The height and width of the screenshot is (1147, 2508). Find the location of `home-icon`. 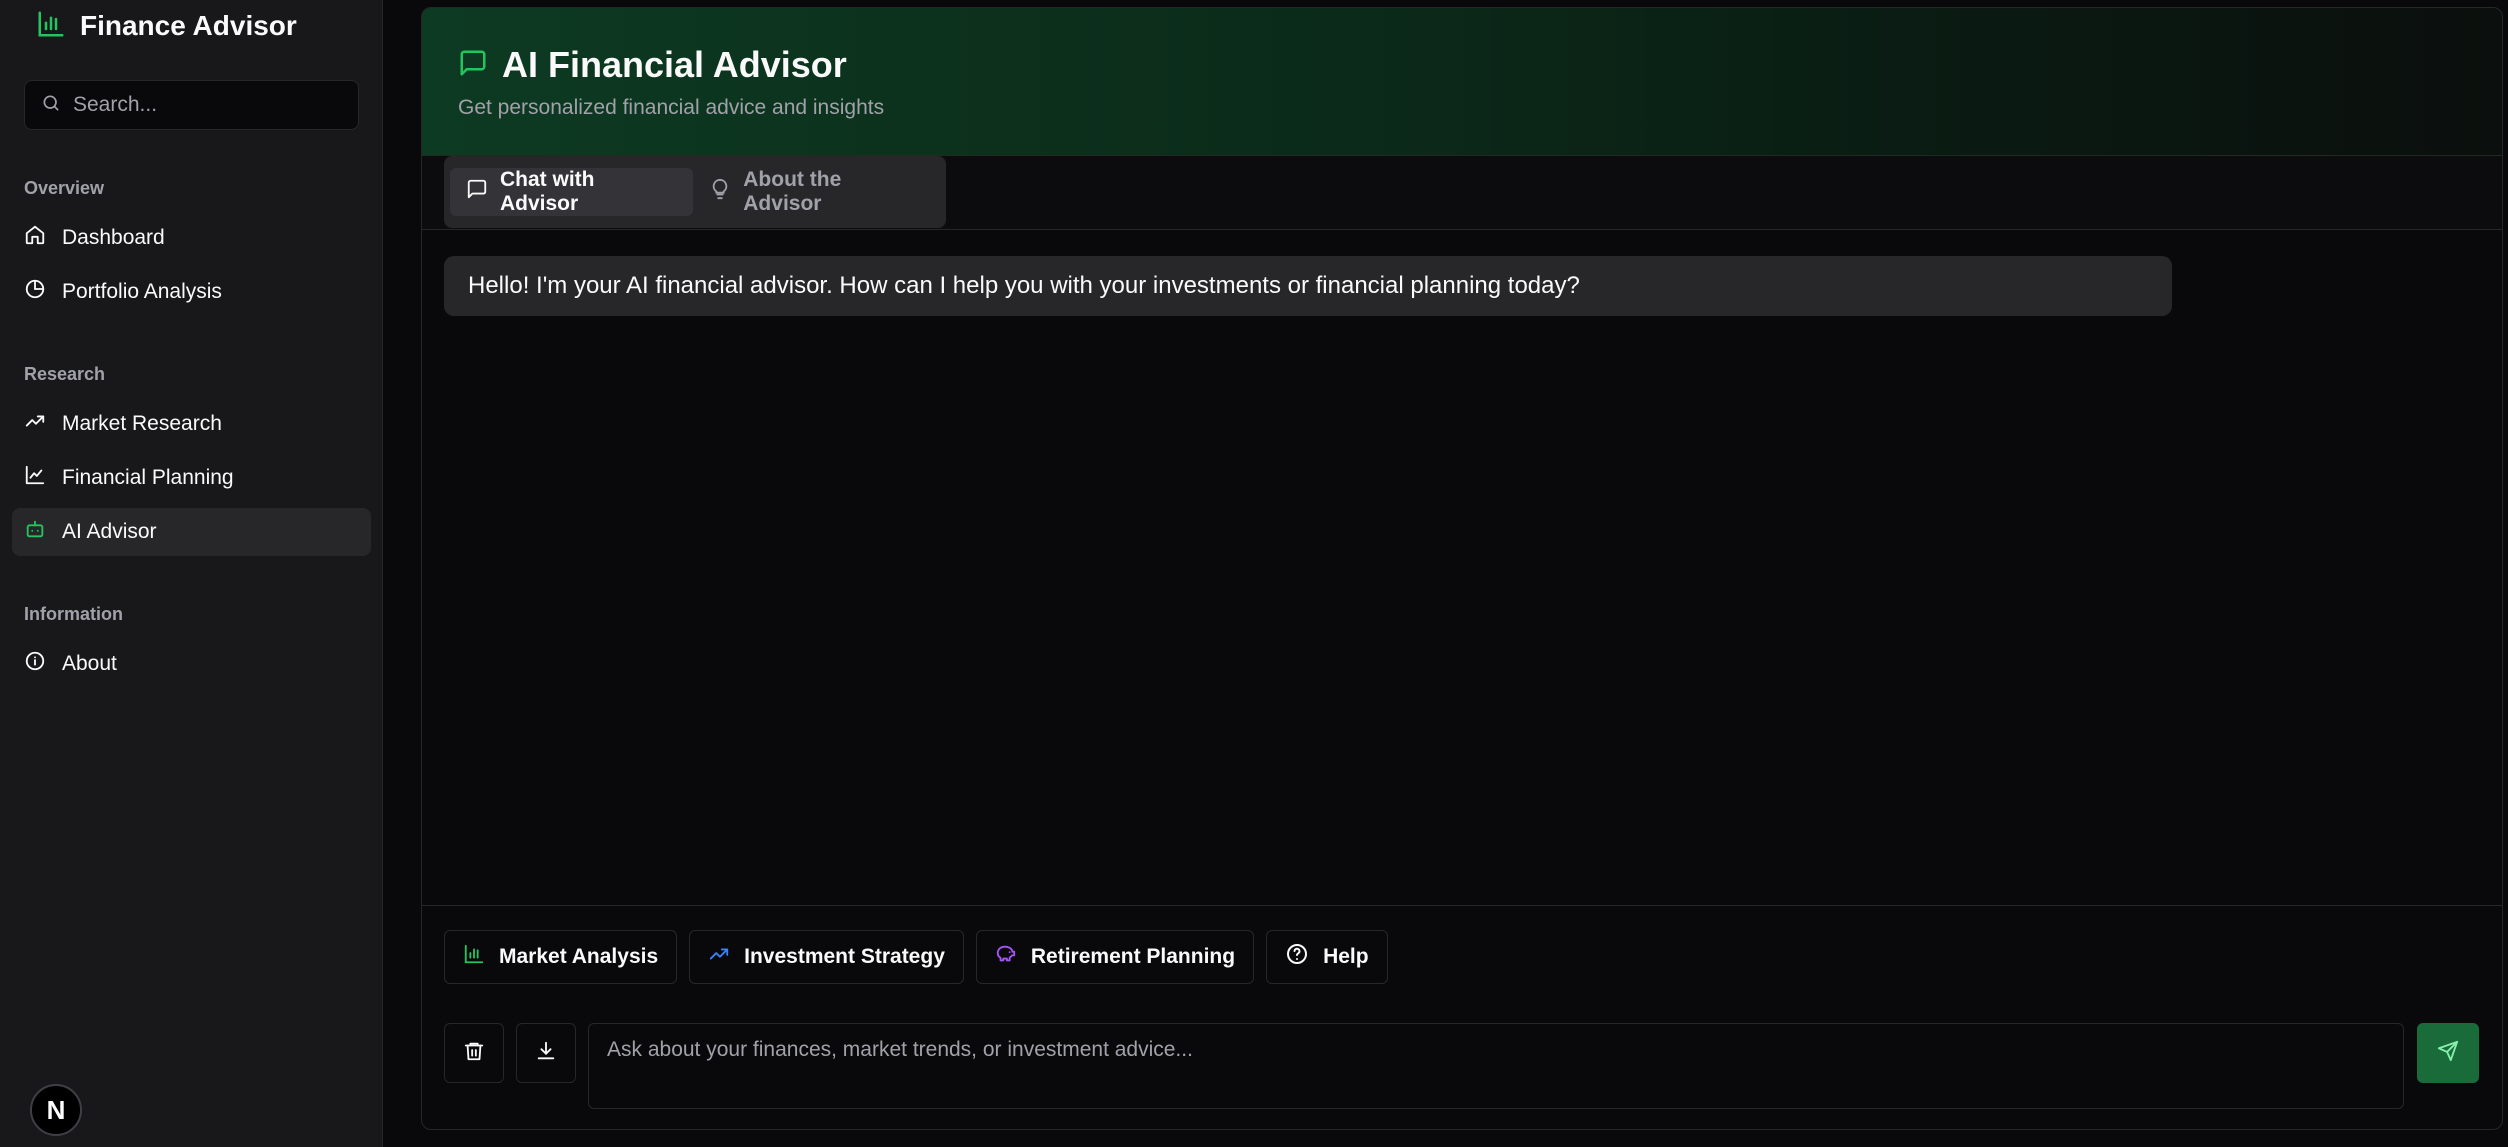

home-icon is located at coordinates (35, 238).